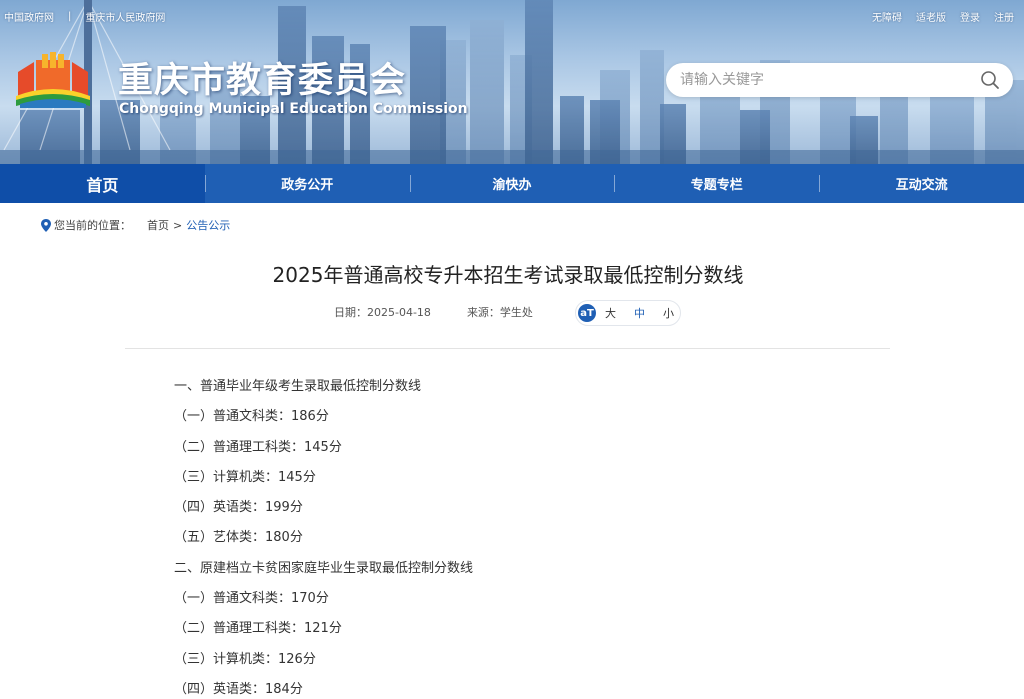 The height and width of the screenshot is (699, 1024). What do you see at coordinates (507, 348) in the screenshot?
I see `title-divider` at bounding box center [507, 348].